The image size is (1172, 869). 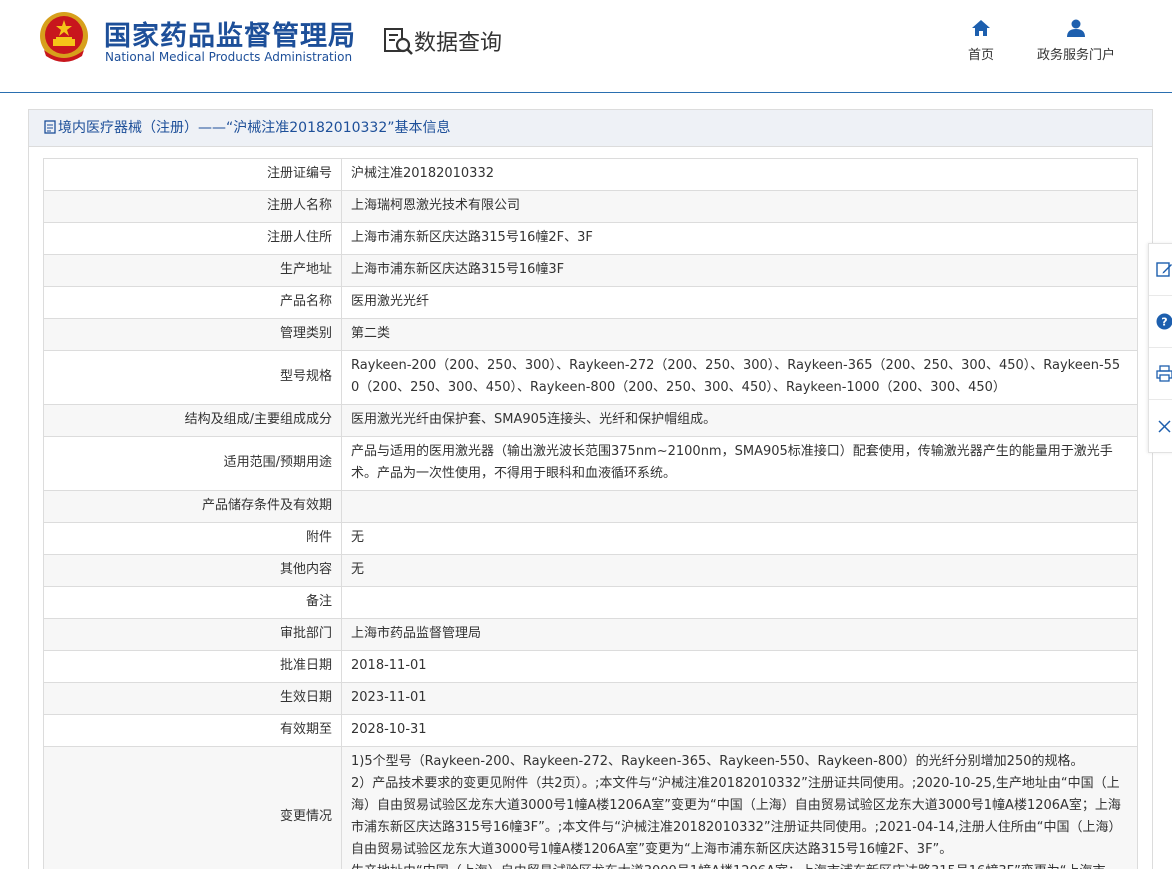 What do you see at coordinates (1076, 28) in the screenshot?
I see `user-icon` at bounding box center [1076, 28].